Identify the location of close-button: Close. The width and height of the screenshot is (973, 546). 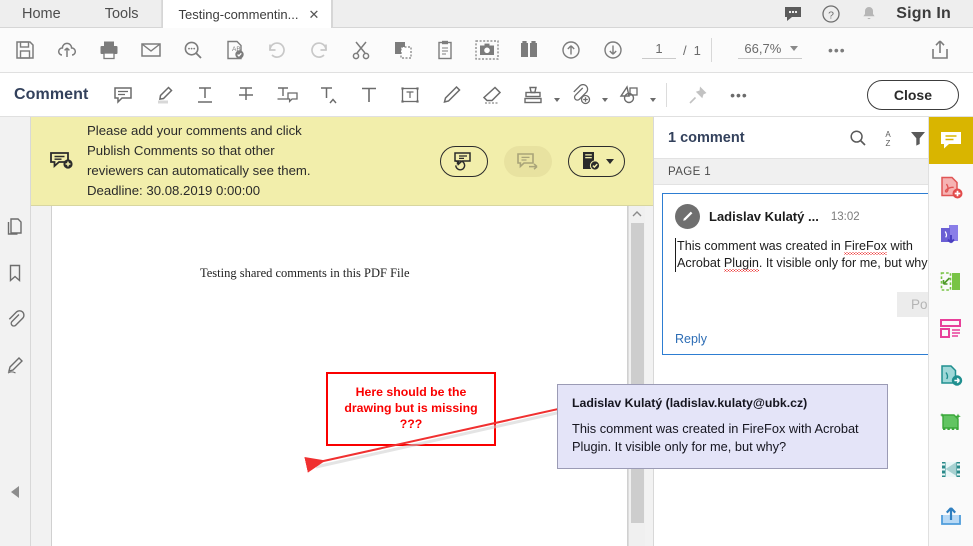
(912, 94).